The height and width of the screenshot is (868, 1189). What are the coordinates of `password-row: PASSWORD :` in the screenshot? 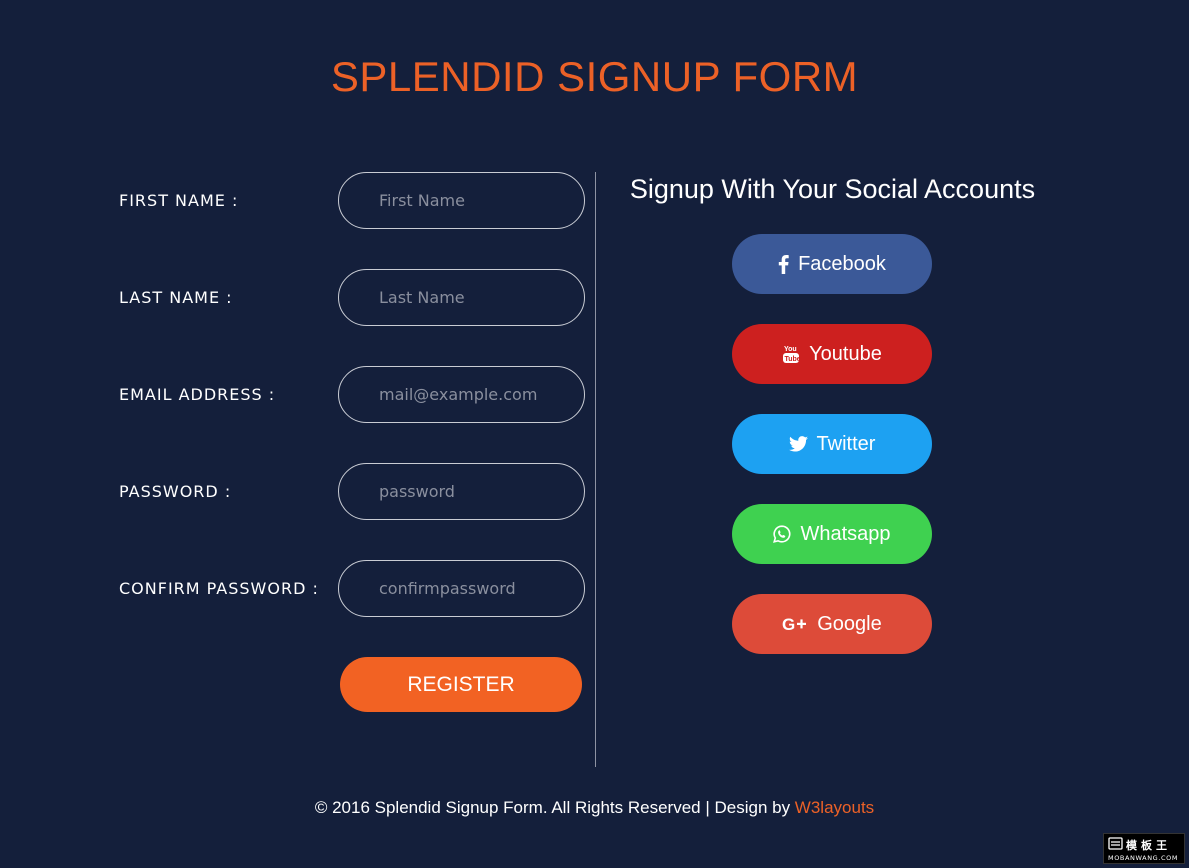 It's located at (300, 491).